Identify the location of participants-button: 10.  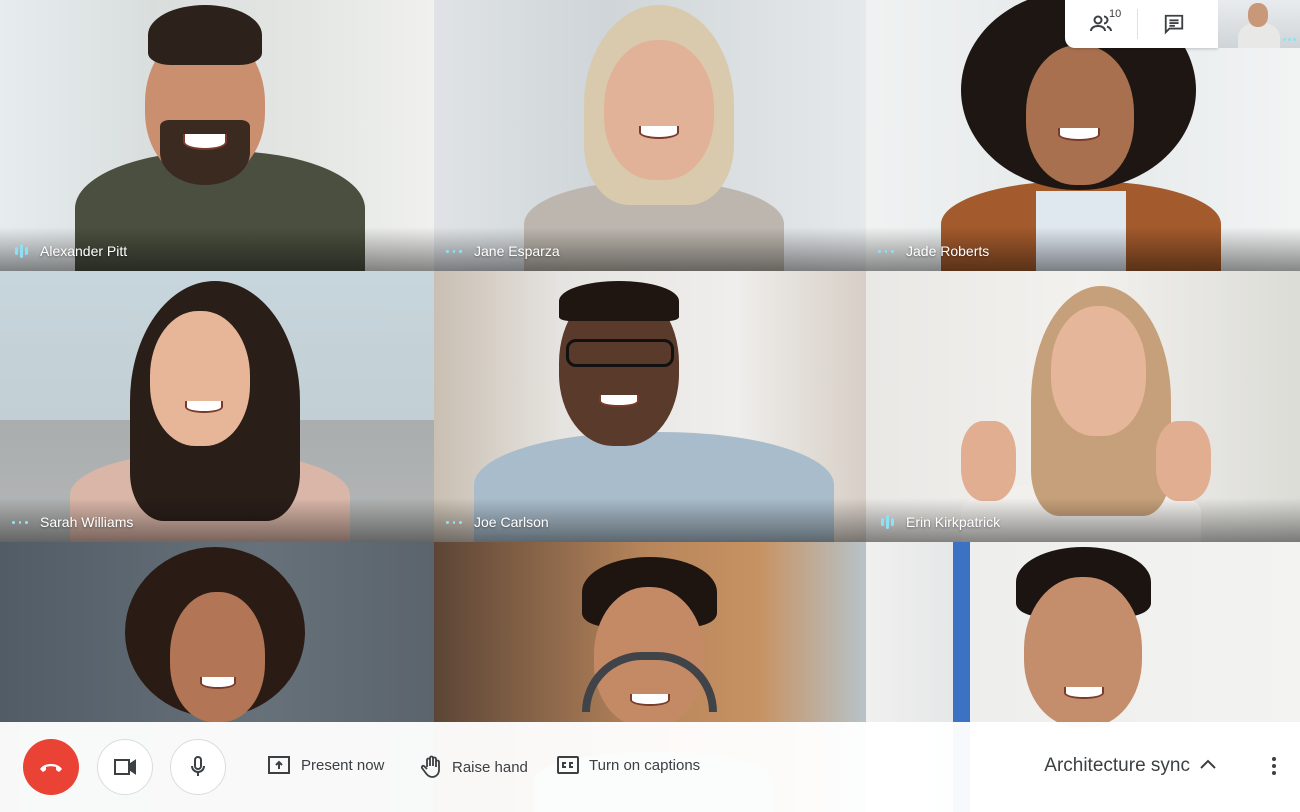
(1101, 24).